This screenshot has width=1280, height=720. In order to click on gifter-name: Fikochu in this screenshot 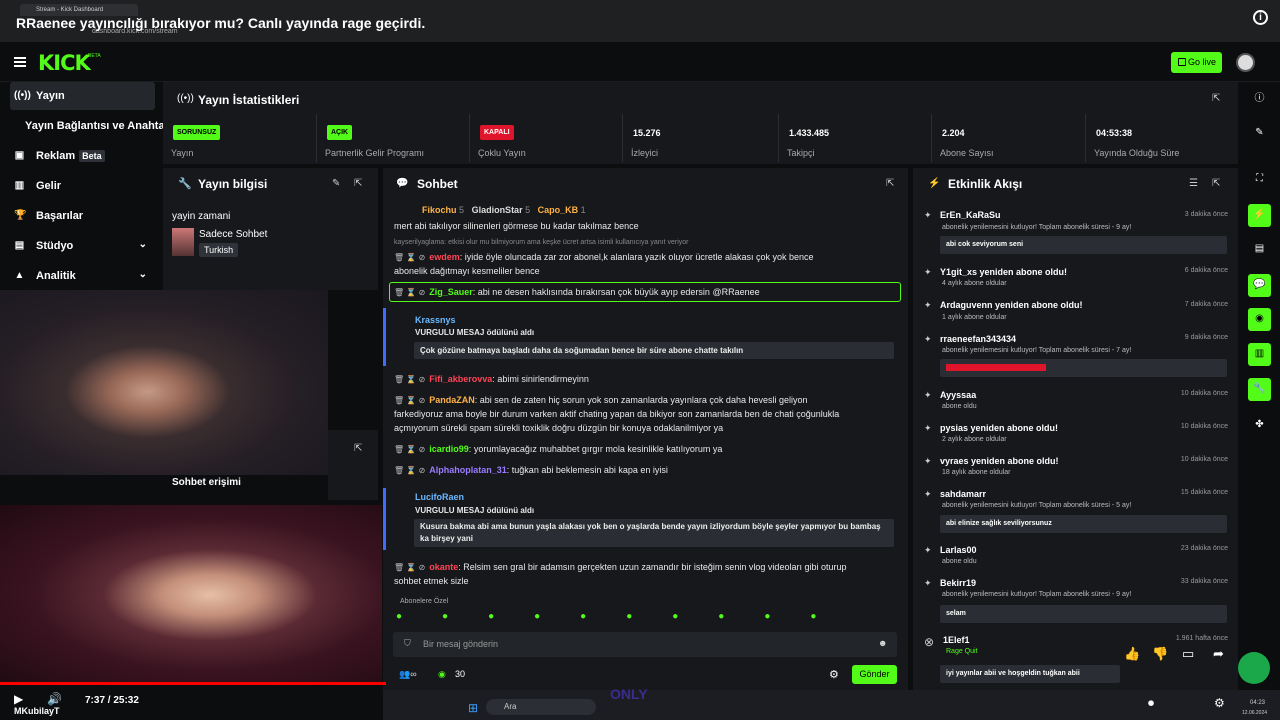, I will do `click(439, 210)`.